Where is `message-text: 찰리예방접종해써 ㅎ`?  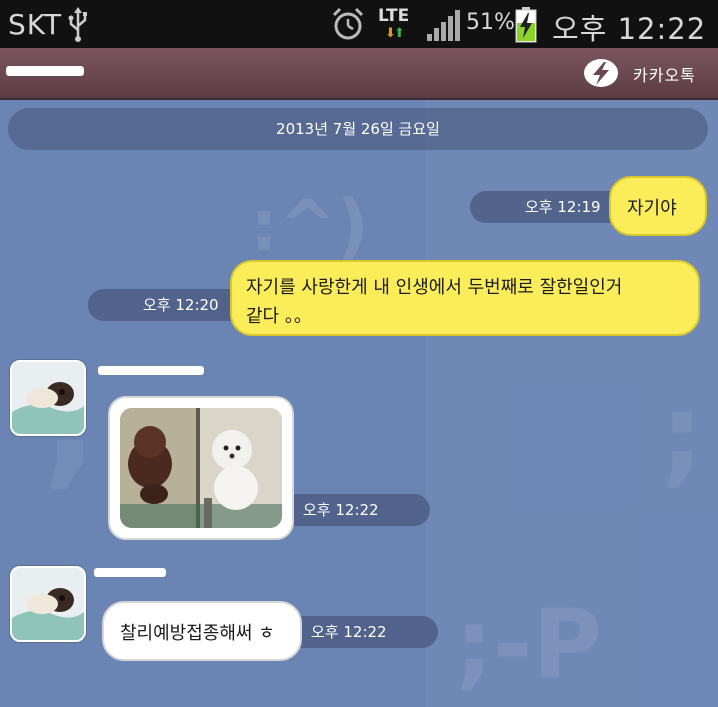
message-text: 찰리예방접종해써 ㅎ is located at coordinates (197, 633).